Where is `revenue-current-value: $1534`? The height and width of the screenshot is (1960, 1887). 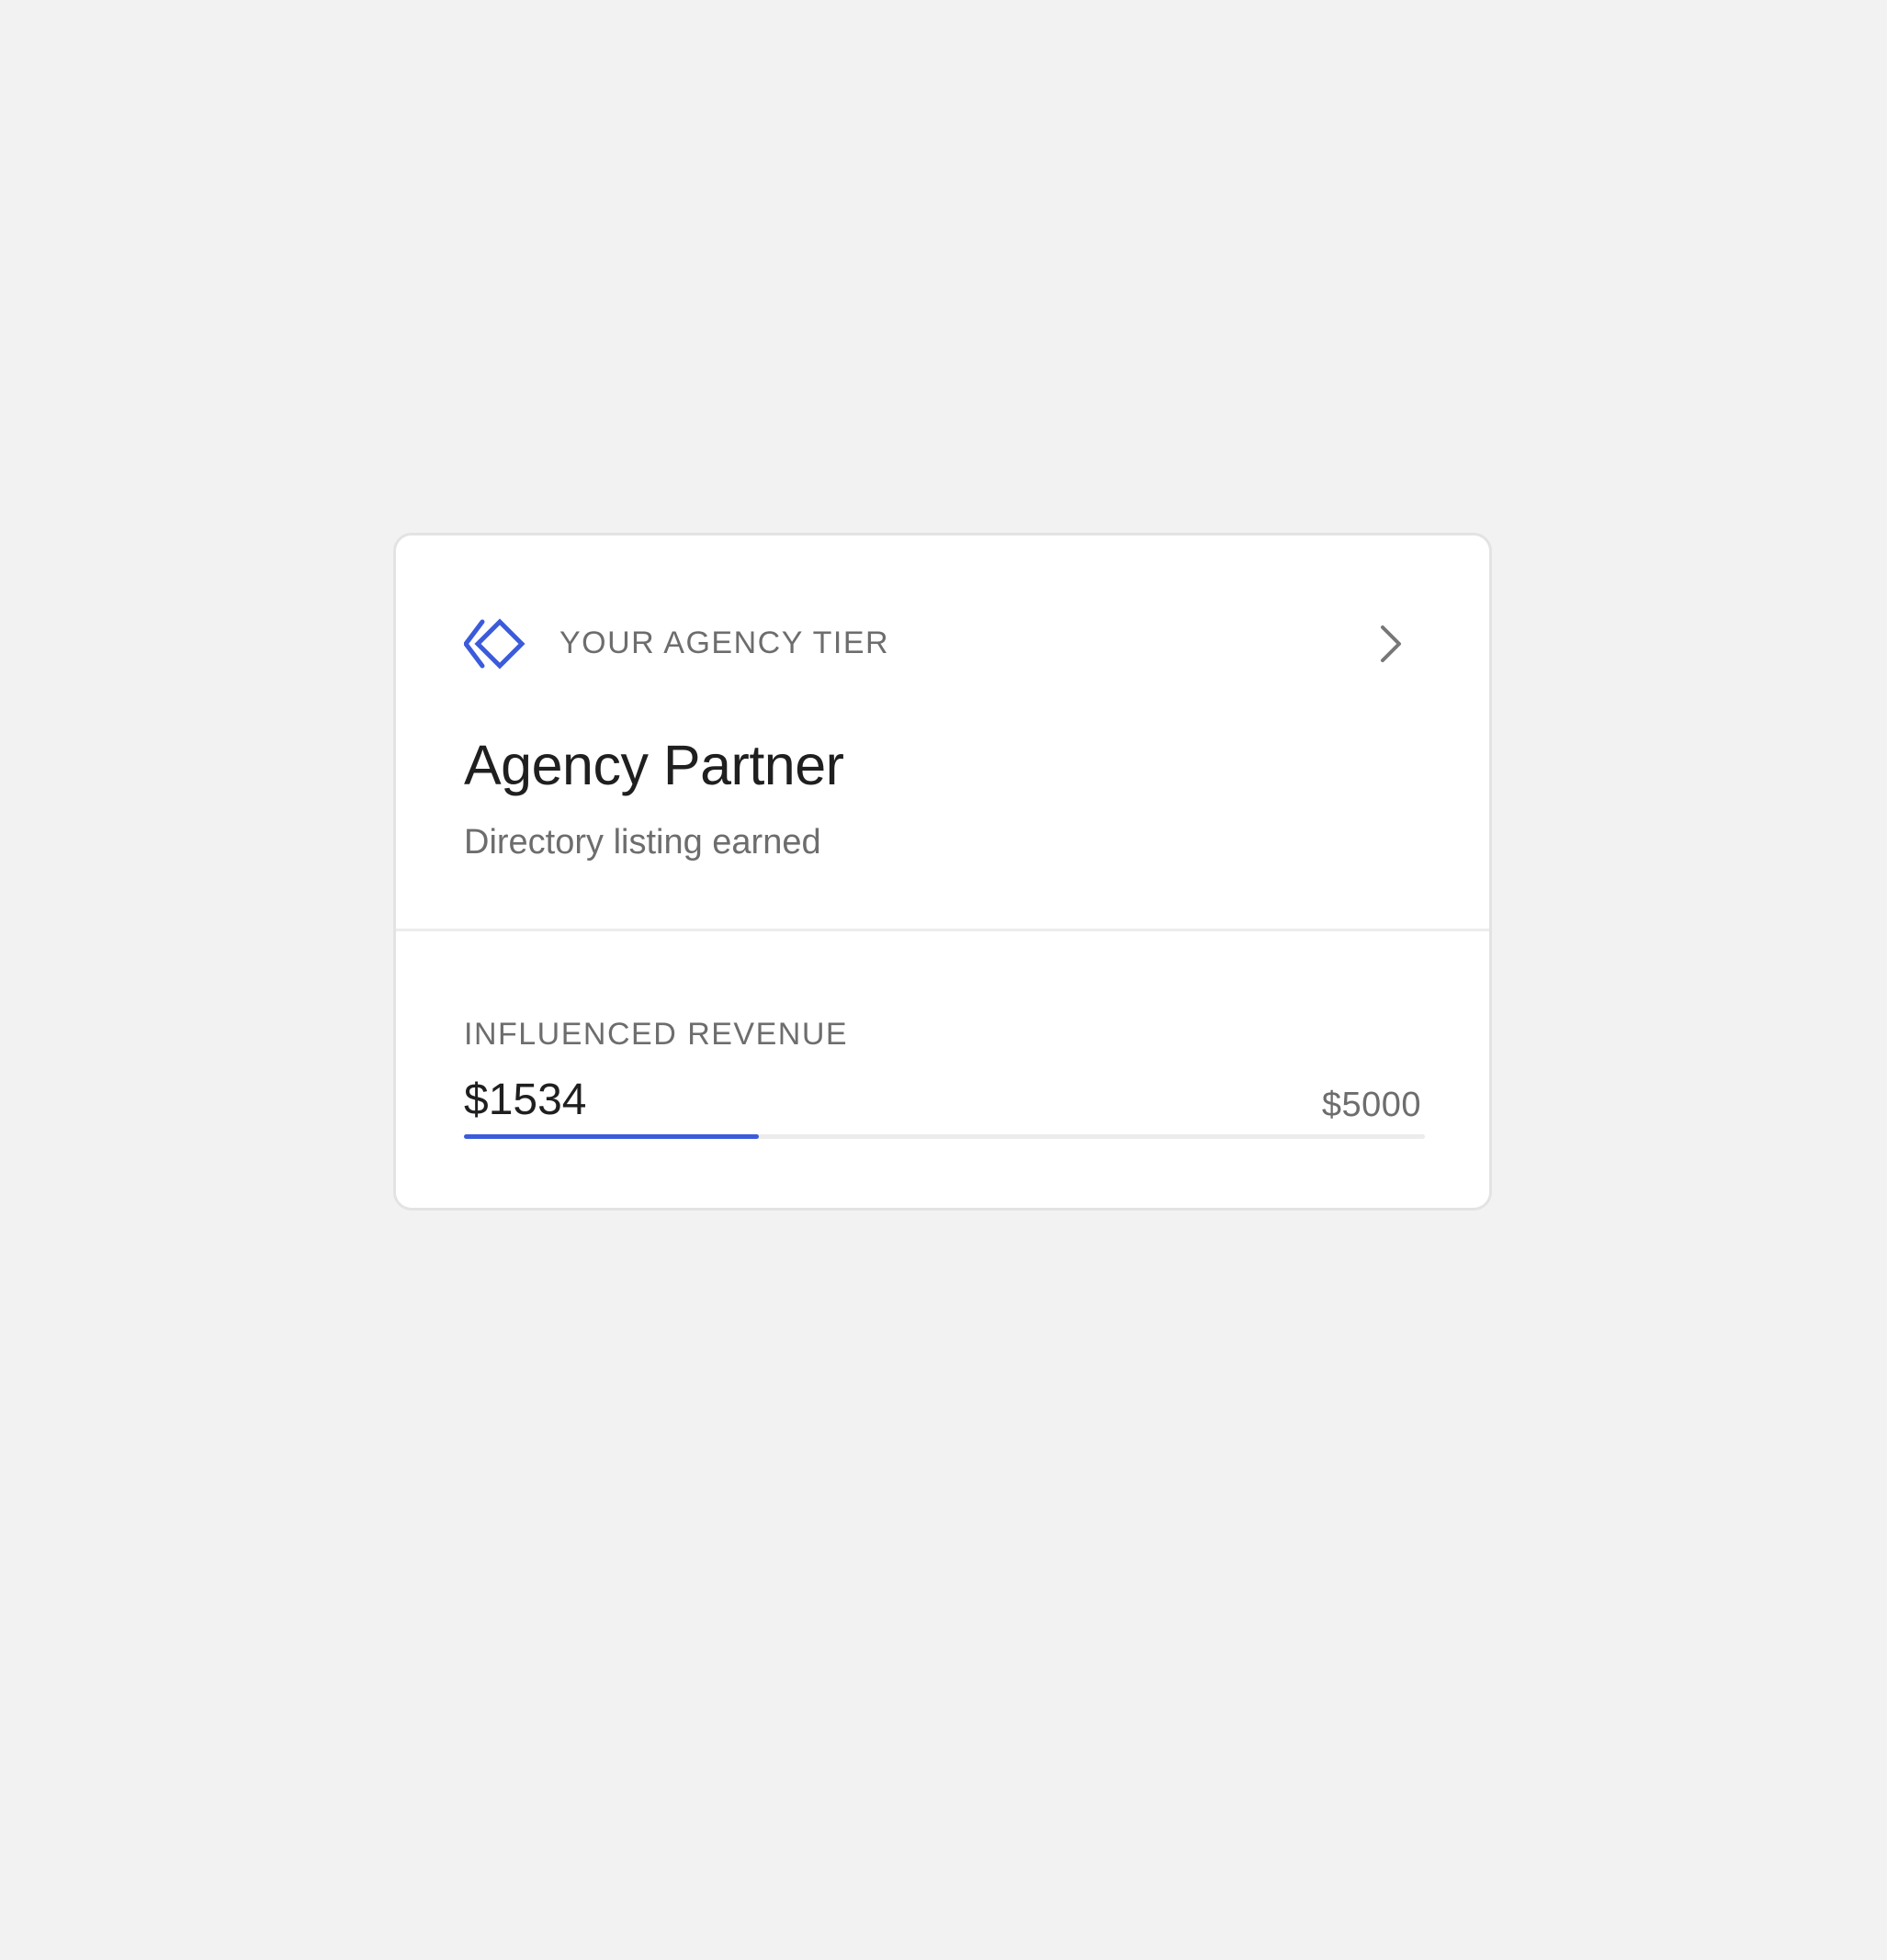
revenue-current-value: $1534 is located at coordinates (526, 1100).